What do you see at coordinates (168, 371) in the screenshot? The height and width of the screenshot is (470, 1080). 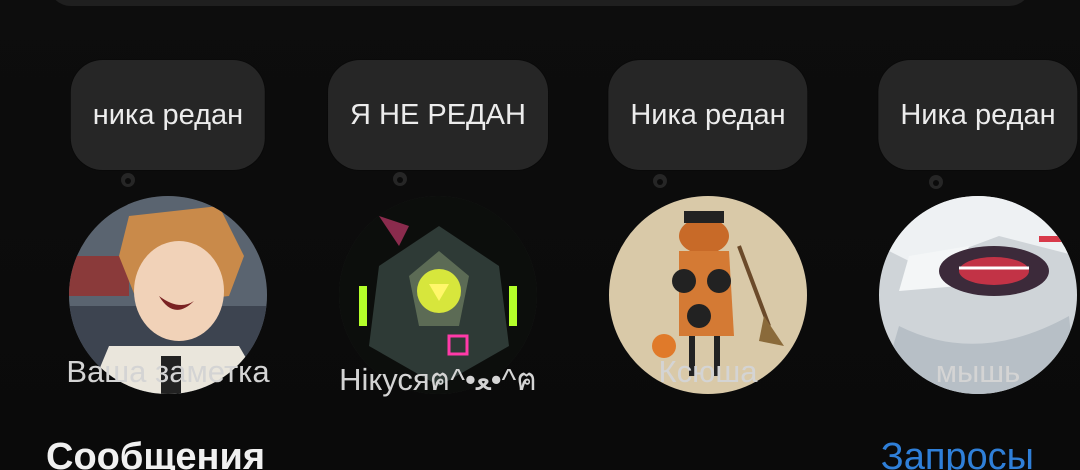 I see `note-name: Ваша заметка` at bounding box center [168, 371].